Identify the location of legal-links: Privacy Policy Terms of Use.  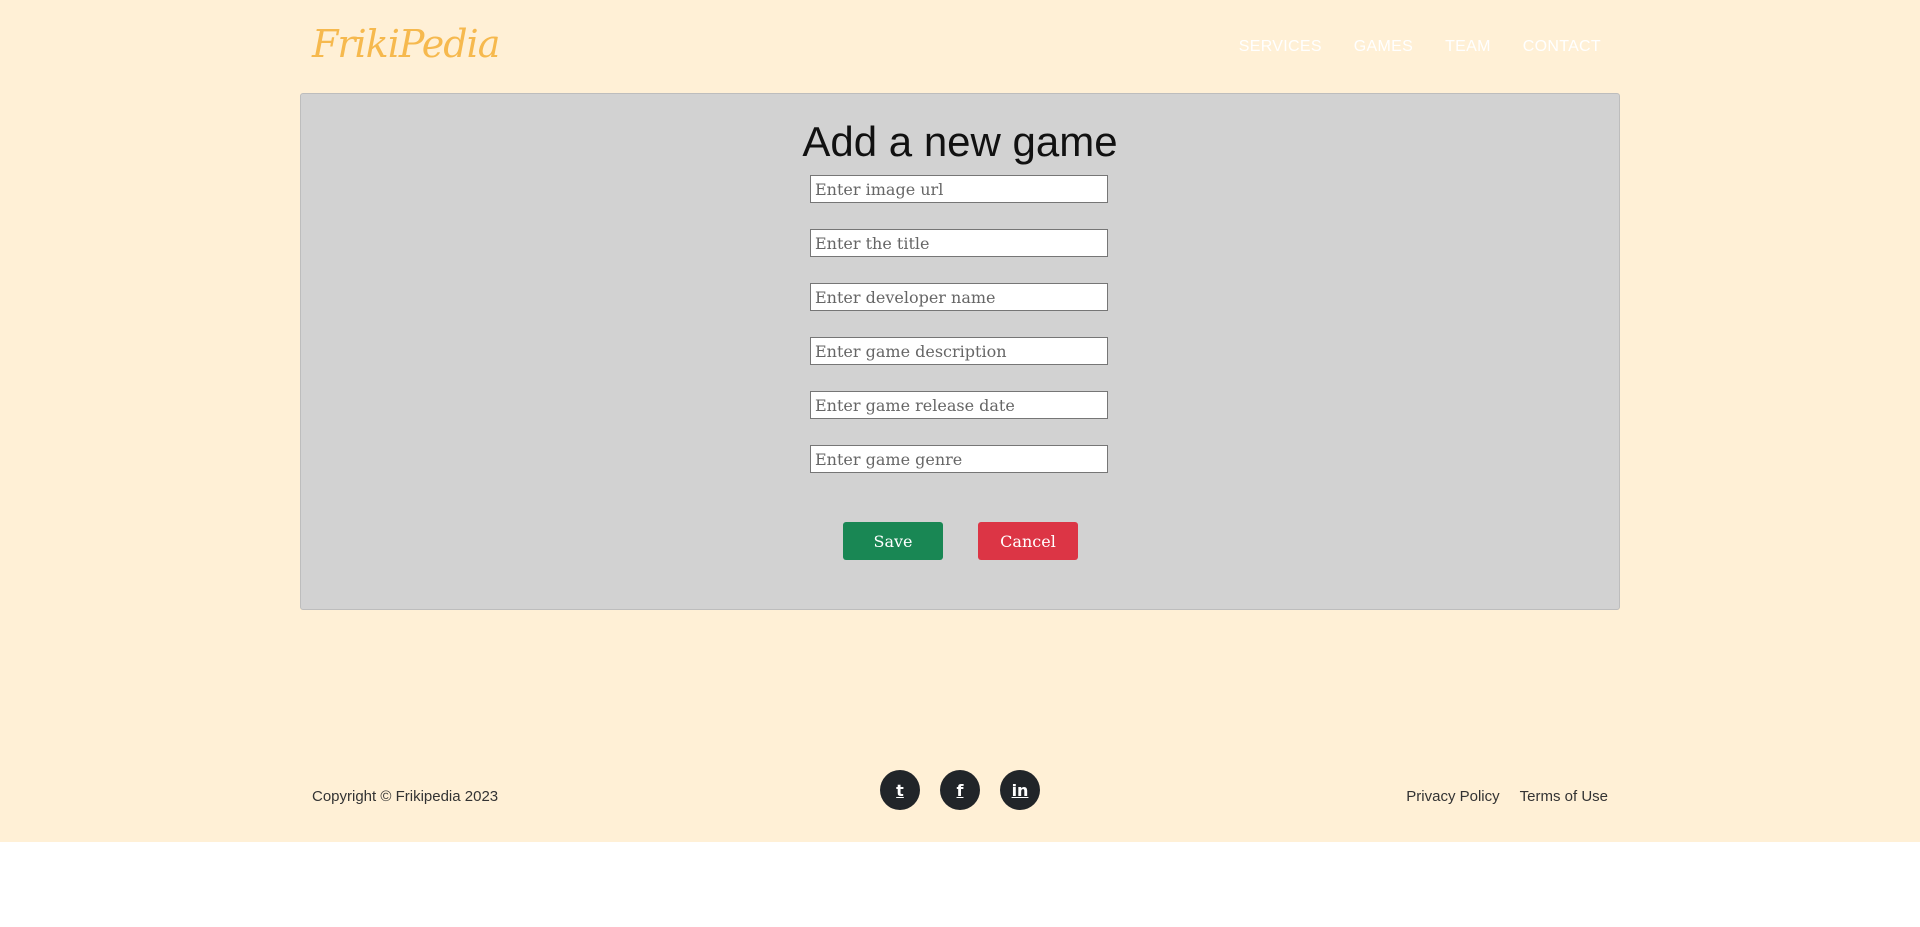
(1507, 796).